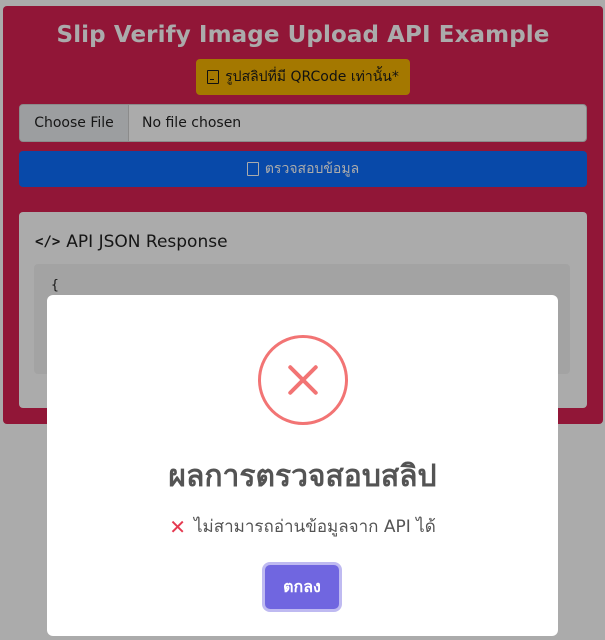 The height and width of the screenshot is (640, 605). I want to click on error-x-icon, so click(303, 380).